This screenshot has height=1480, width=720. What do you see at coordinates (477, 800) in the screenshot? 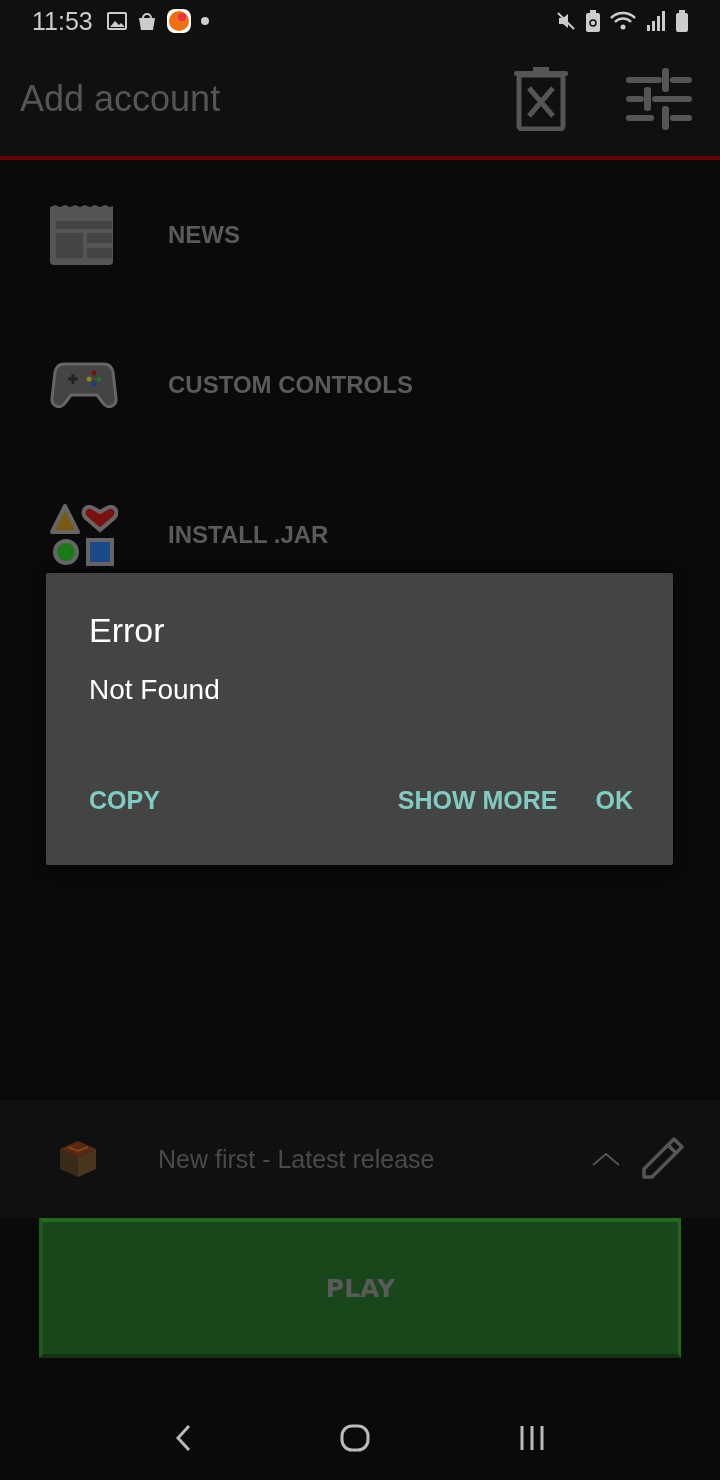
I see `dialog-button: SHOW MORE` at bounding box center [477, 800].